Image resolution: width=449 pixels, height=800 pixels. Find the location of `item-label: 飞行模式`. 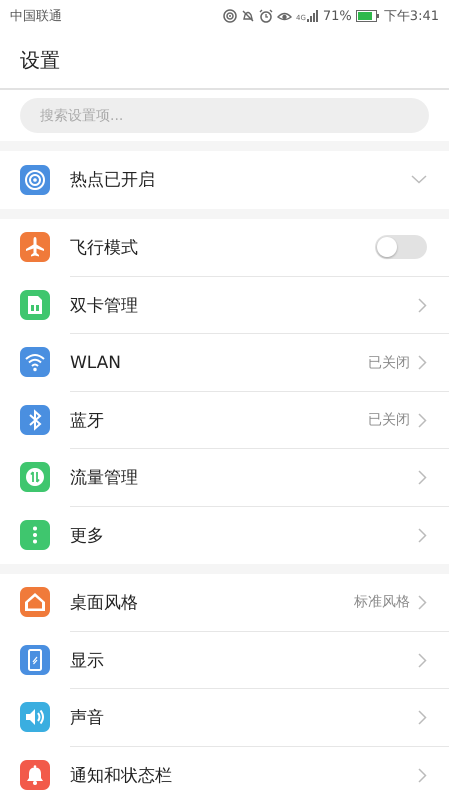

item-label: 飞行模式 is located at coordinates (104, 247).